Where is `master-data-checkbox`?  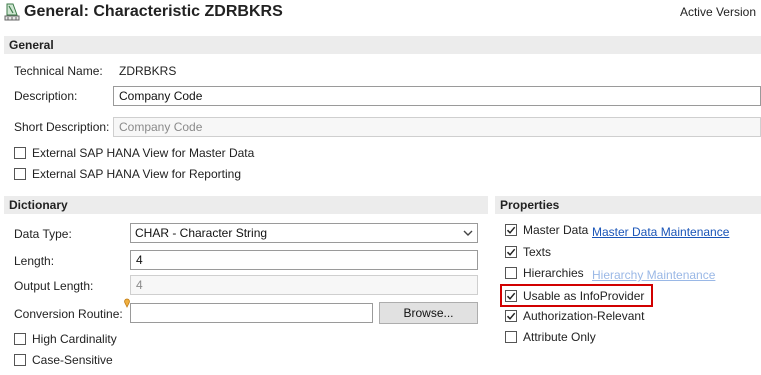
master-data-checkbox is located at coordinates (511, 230).